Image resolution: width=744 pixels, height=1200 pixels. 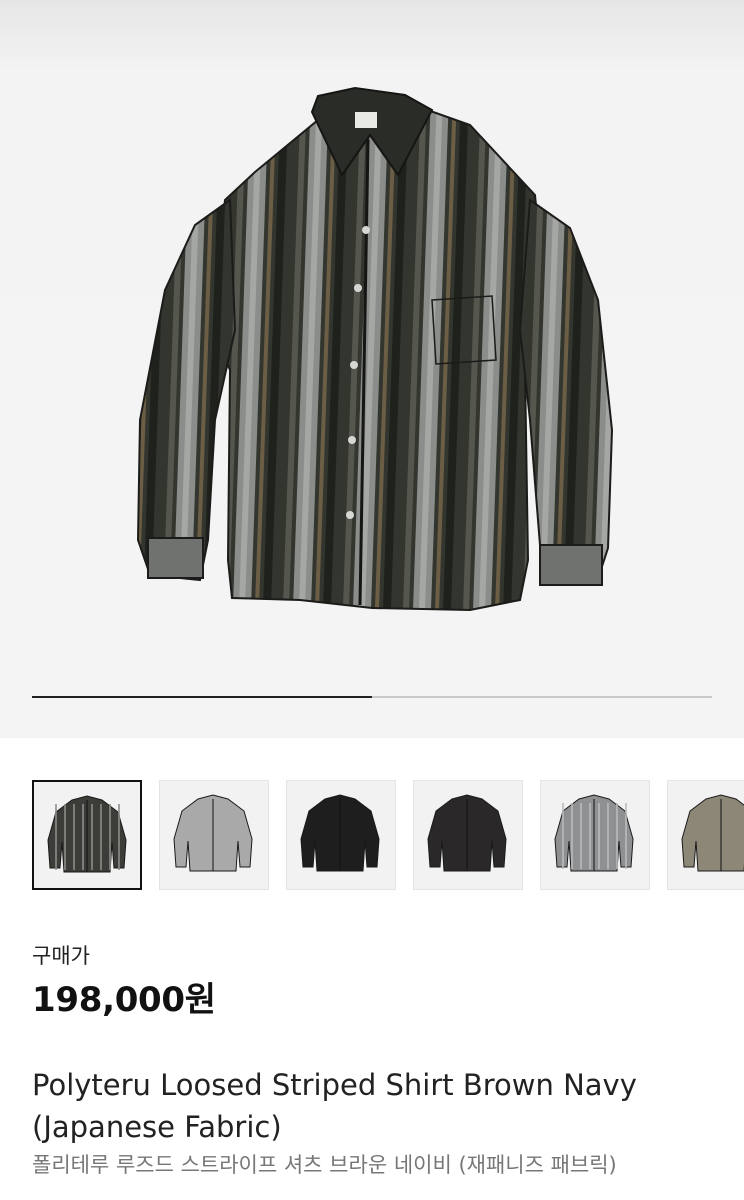 What do you see at coordinates (324, 1165) in the screenshot?
I see `product-subtitle: 폴리테루 루즈드 스트라이프 셔츠 브라운 네이비 (재패니즈 패브릭)` at bounding box center [324, 1165].